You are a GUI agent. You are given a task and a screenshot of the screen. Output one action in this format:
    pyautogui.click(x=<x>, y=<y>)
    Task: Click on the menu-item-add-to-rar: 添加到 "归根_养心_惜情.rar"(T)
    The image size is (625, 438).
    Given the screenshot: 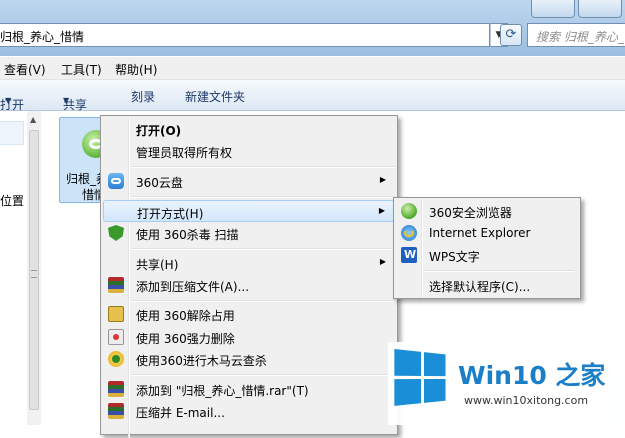 What is the action you would take?
    pyautogui.click(x=249, y=389)
    